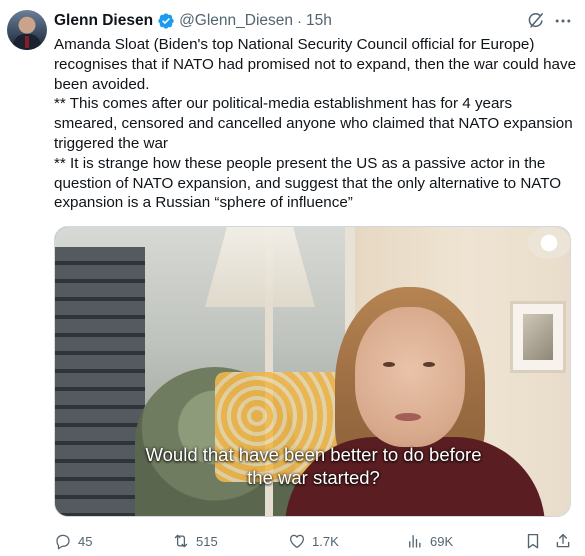 This screenshot has width=585, height=556. I want to click on share-icon, so click(563, 540).